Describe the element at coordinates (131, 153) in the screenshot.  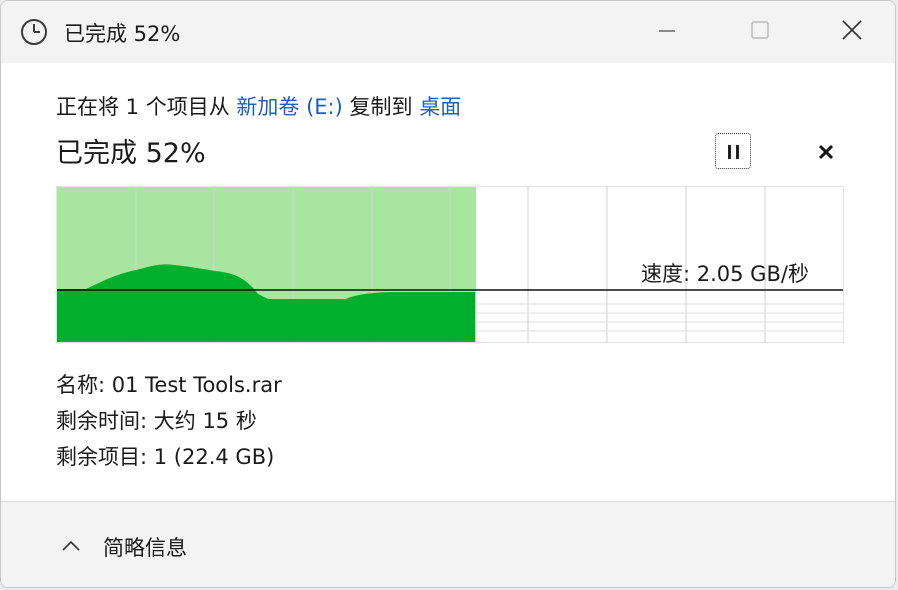
I see `progress-title: 已完成 52%` at that location.